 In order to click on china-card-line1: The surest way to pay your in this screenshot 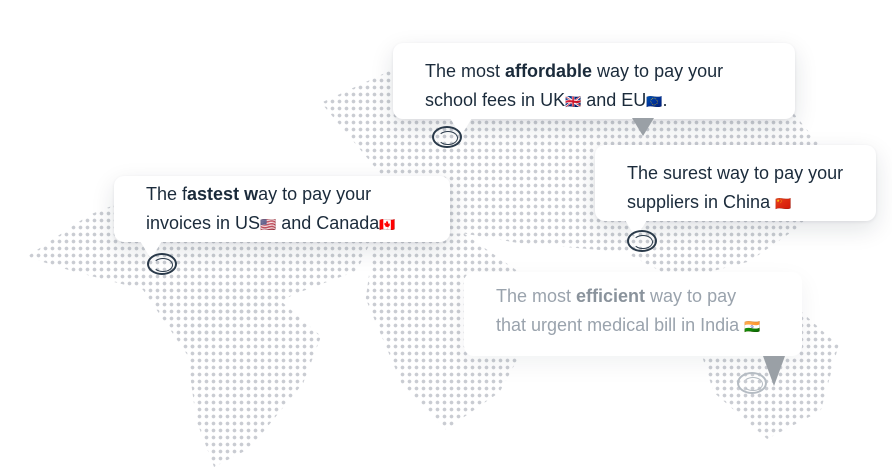, I will do `click(735, 173)`.